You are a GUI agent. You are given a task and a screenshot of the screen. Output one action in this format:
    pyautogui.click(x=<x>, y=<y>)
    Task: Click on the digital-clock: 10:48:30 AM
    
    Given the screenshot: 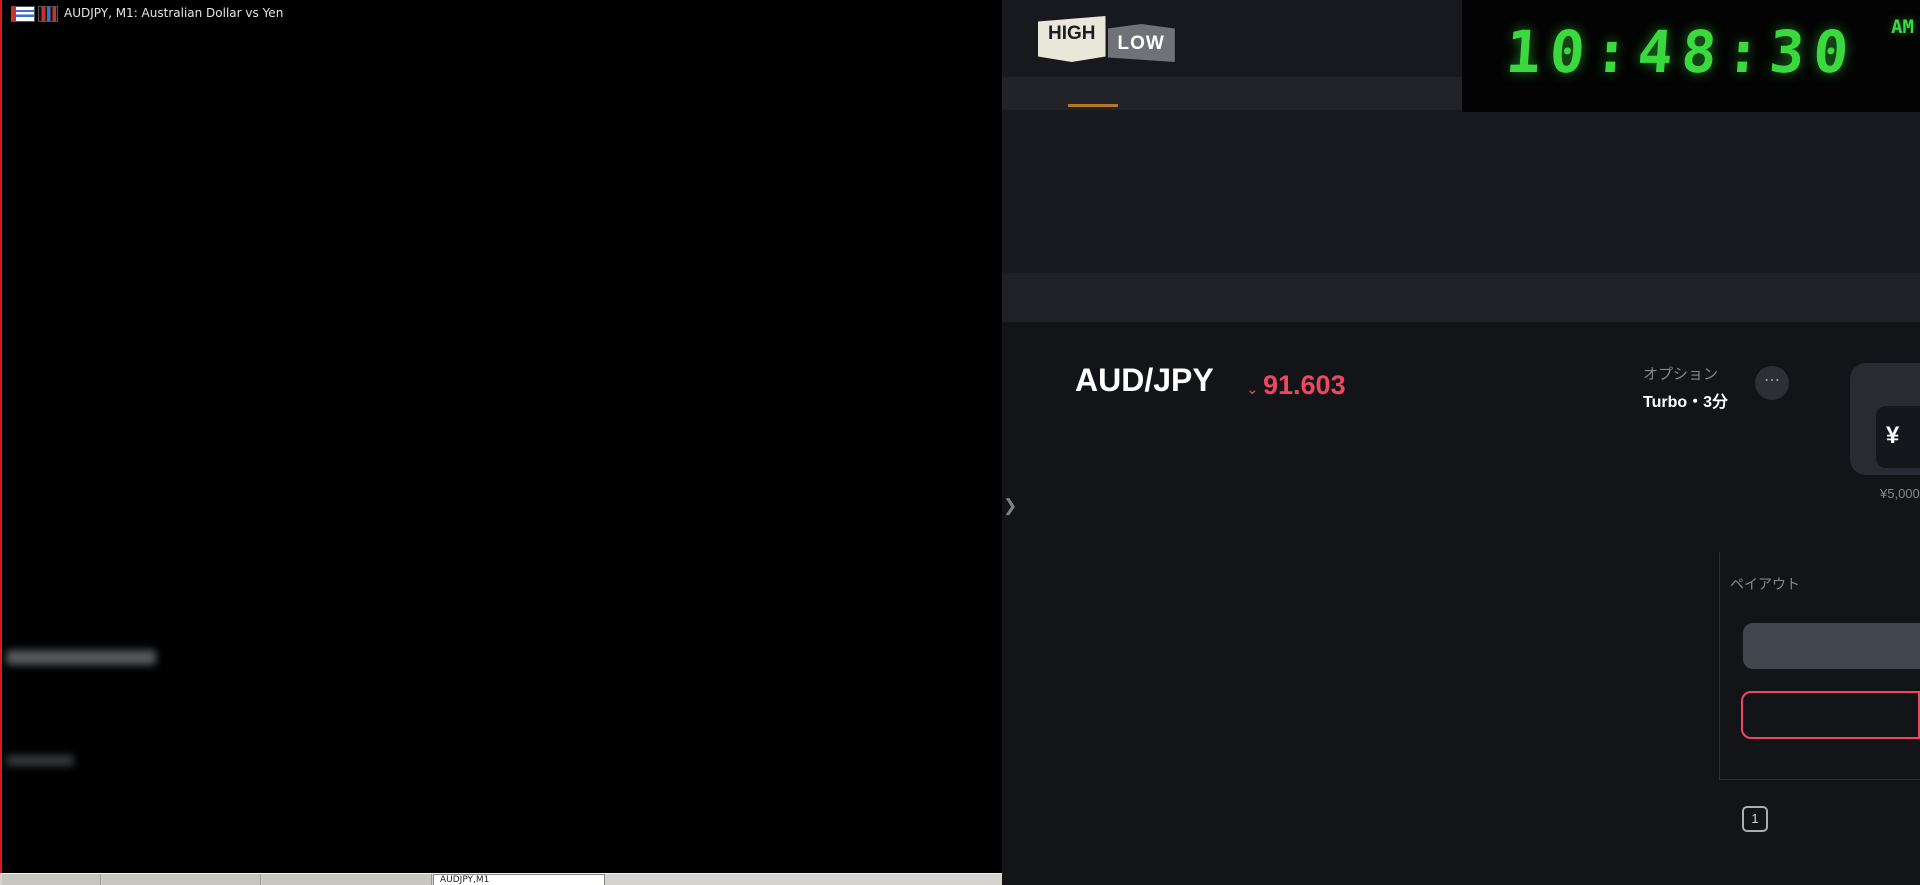 What is the action you would take?
    pyautogui.click(x=1691, y=56)
    